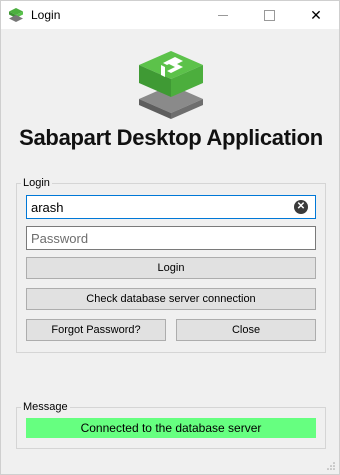 The width and height of the screenshot is (340, 475). I want to click on status-message: Connected to the database server, so click(171, 428).